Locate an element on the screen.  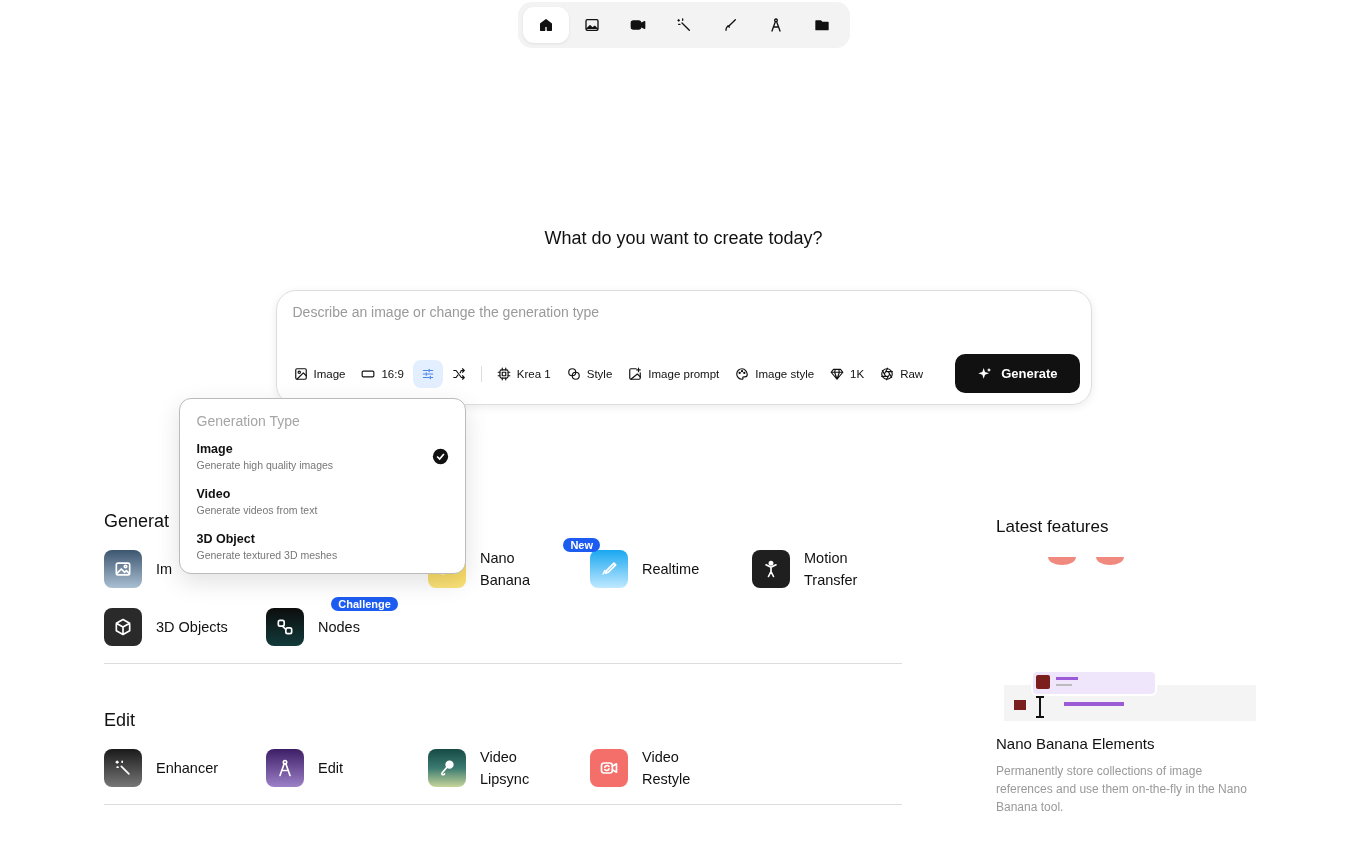
tool-tile: 3D Objects is located at coordinates (166, 627).